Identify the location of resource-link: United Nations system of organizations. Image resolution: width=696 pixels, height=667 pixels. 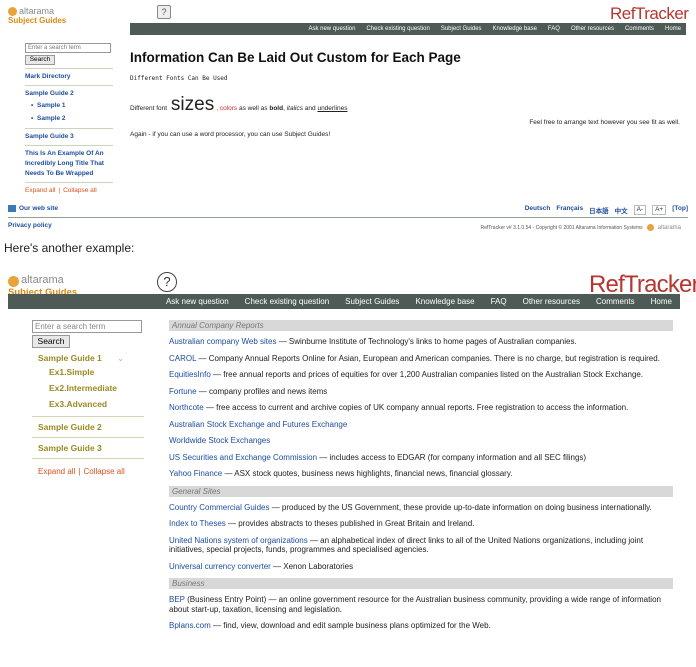
(238, 540).